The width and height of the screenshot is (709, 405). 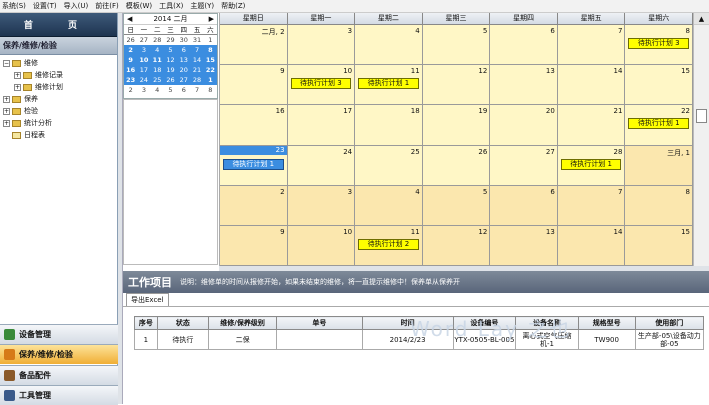 What do you see at coordinates (60, 63) in the screenshot?
I see `tree-item: − 维修` at bounding box center [60, 63].